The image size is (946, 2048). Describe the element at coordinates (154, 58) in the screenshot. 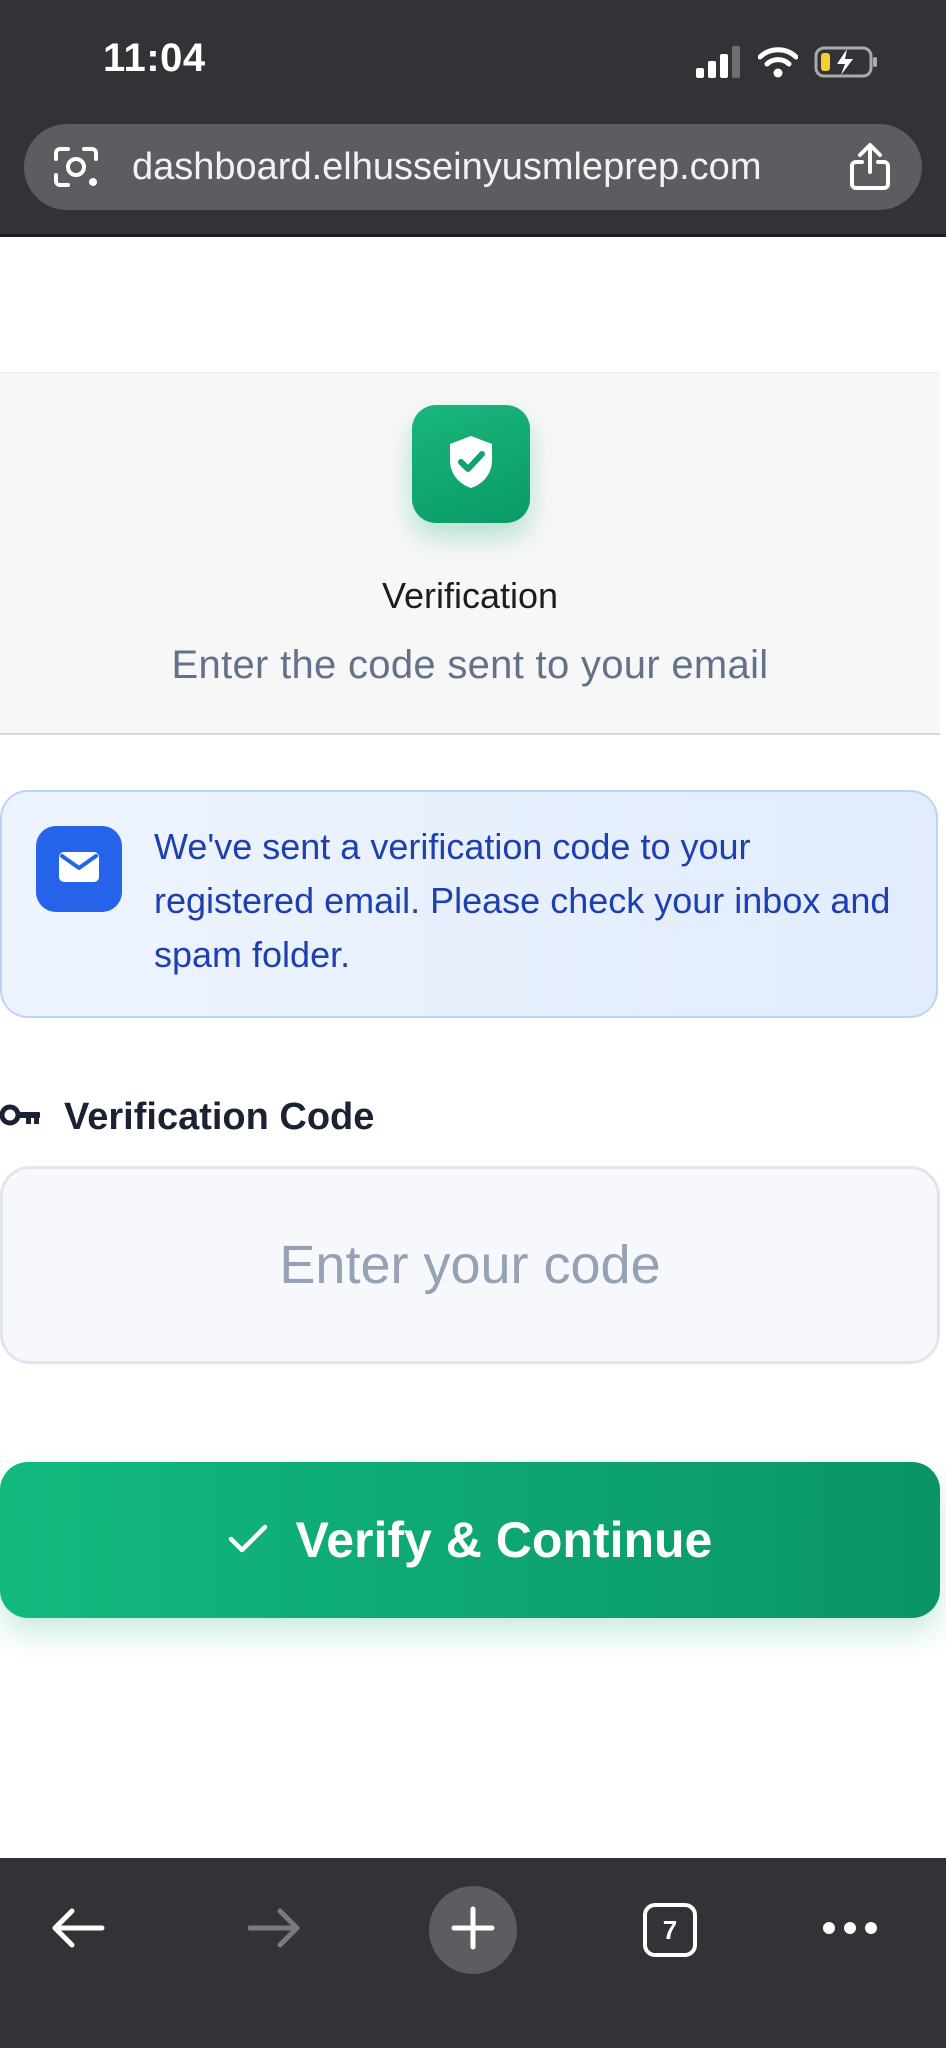

I see `status-time: 11:04` at that location.